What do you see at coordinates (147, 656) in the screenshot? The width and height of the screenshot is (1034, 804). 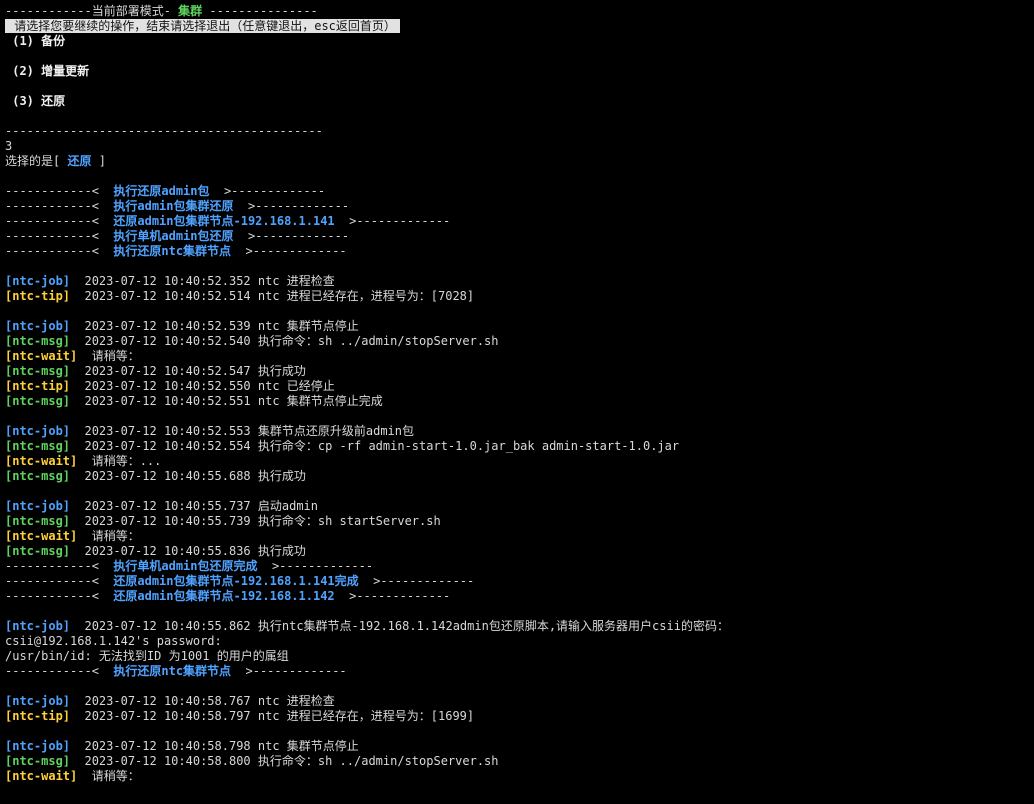 I see `output-text: /usr/bin/id: 无法找到ID 为1001 的用户的属组` at bounding box center [147, 656].